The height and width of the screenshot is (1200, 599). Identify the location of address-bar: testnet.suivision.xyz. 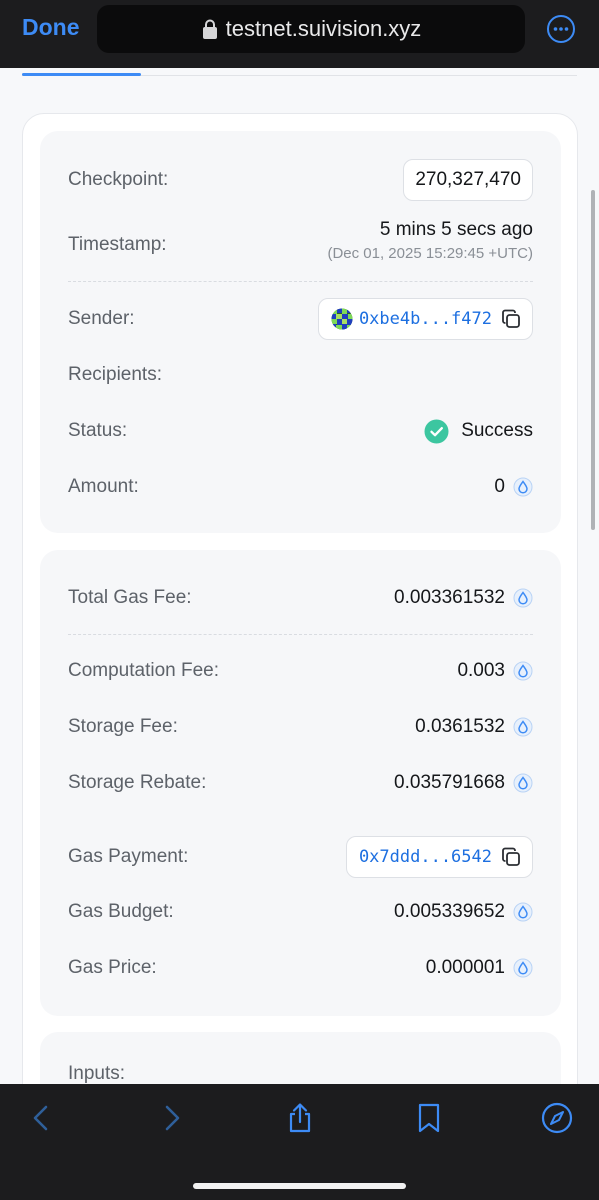
(311, 29).